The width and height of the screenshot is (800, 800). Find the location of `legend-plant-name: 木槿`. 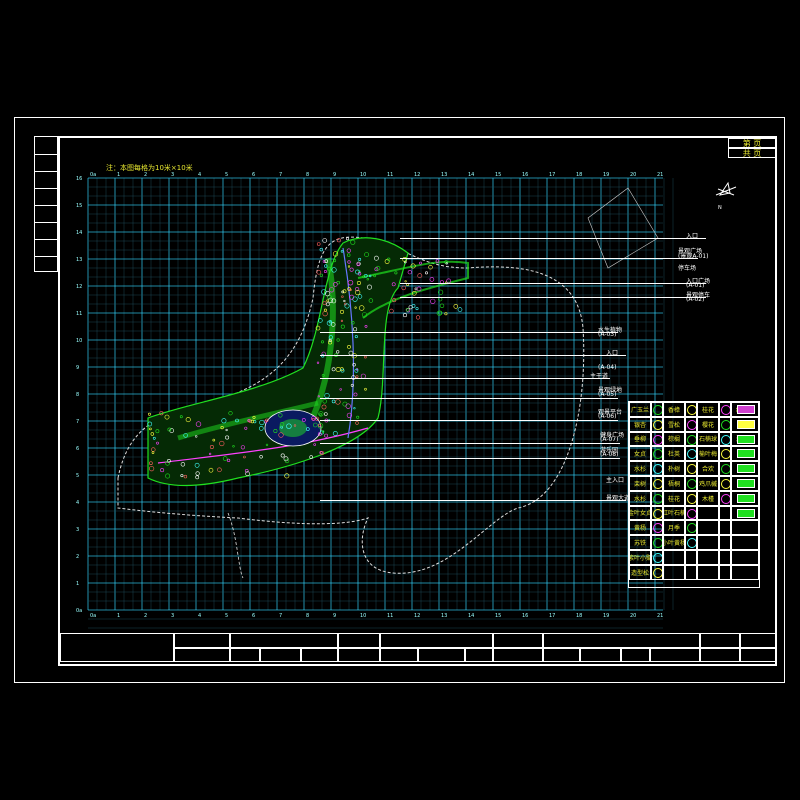

legend-plant-name: 木槿 is located at coordinates (708, 498).